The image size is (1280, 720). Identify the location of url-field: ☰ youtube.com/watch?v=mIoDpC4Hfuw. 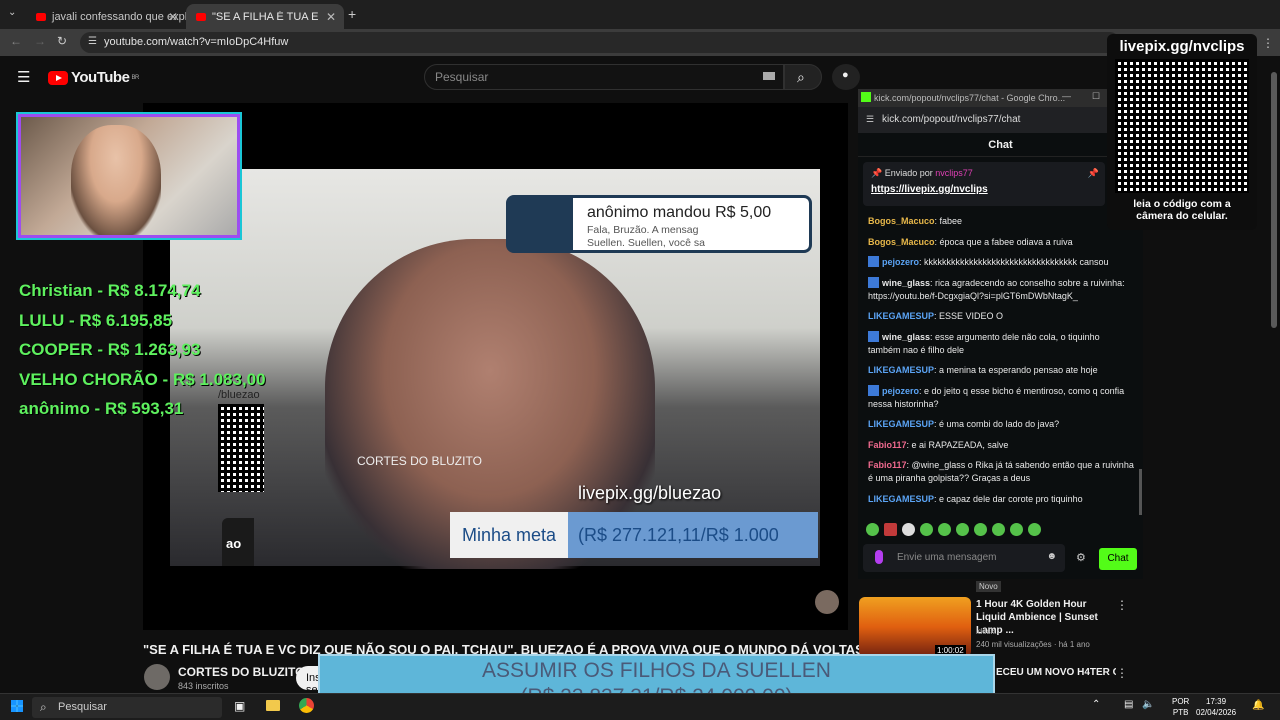
(600, 42).